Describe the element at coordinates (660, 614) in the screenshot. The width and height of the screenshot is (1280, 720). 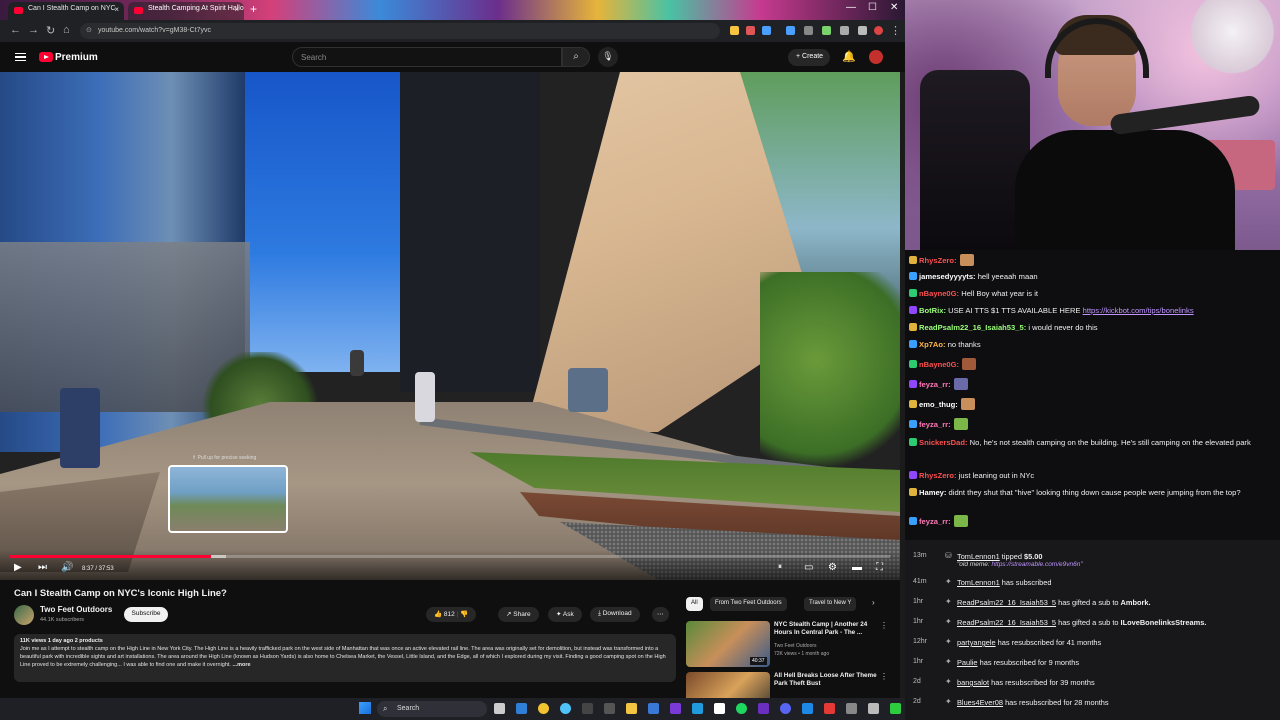
I see `more-actions-button: ⋯` at that location.